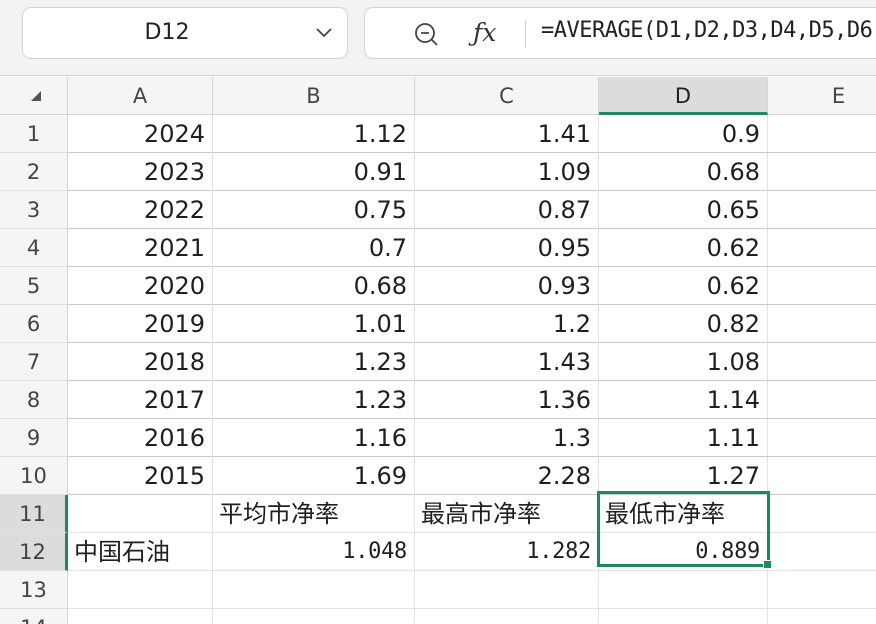 Image resolution: width=876 pixels, height=624 pixels. Describe the element at coordinates (34, 514) in the screenshot. I see `row-header: 11` at that location.